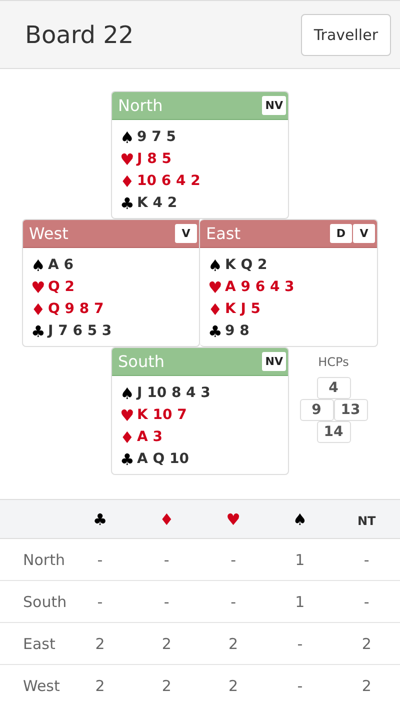  I want to click on hcp-value: 4, so click(333, 388).